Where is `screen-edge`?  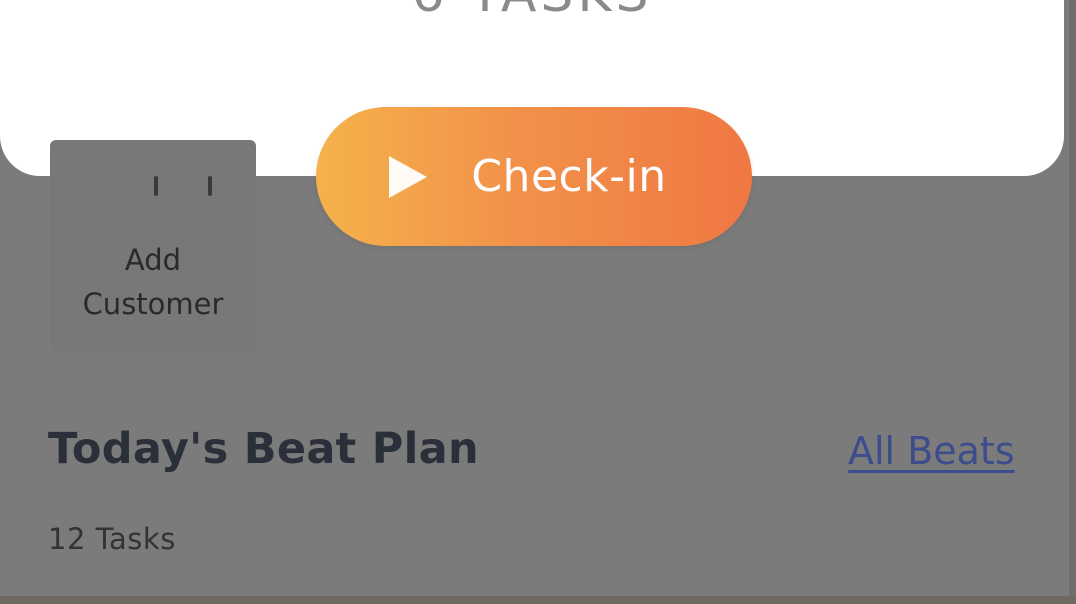 screen-edge is located at coordinates (1072, 302).